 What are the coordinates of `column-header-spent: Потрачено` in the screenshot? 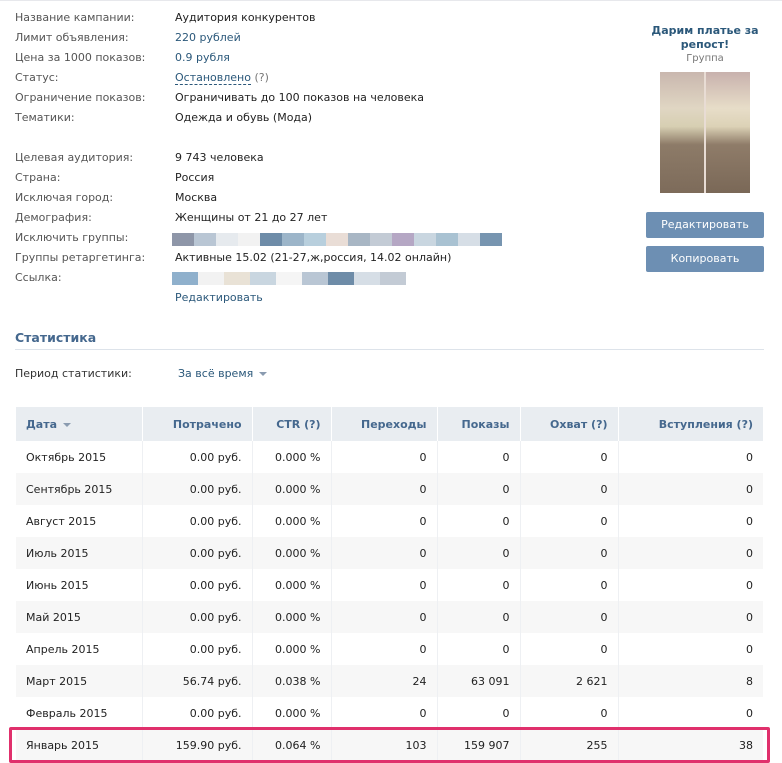 It's located at (197, 424).